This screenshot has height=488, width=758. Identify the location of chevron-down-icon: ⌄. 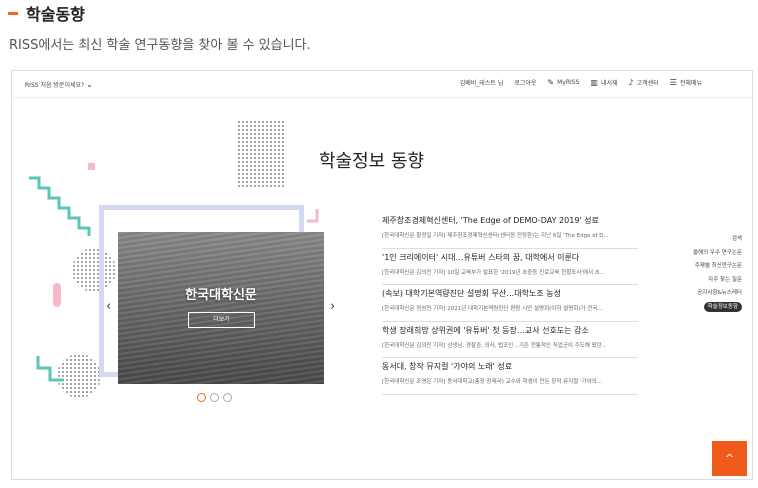
(89, 84).